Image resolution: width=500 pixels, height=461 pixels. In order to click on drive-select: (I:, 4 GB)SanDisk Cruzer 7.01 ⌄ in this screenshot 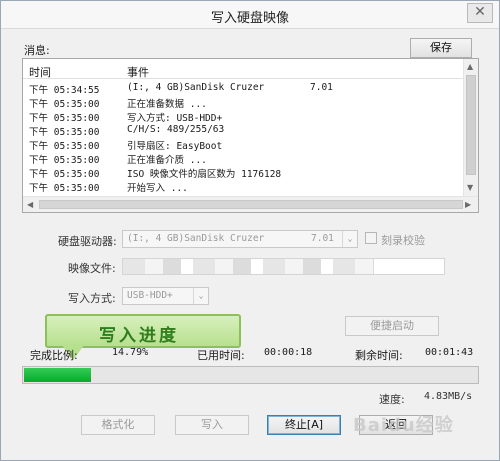, I will do `click(240, 239)`.